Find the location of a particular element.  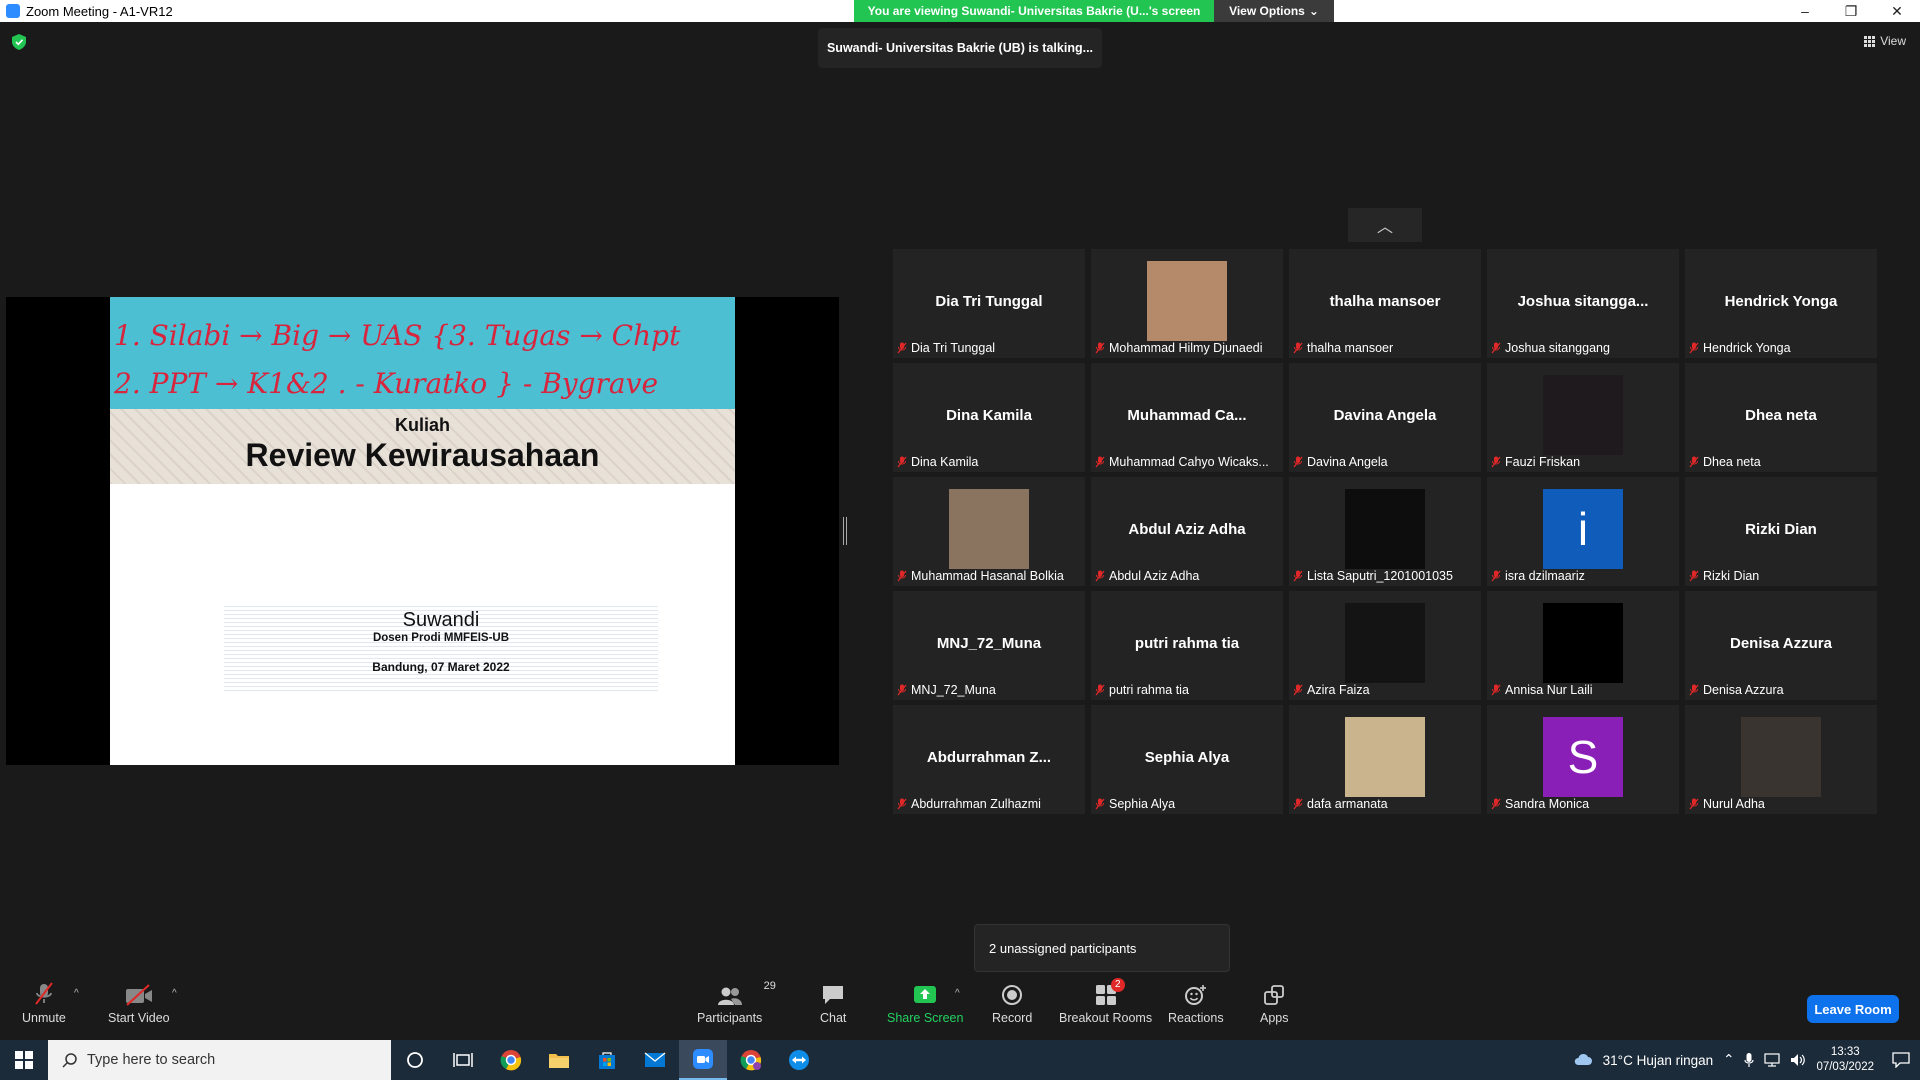

task-view-button is located at coordinates (463, 1060).